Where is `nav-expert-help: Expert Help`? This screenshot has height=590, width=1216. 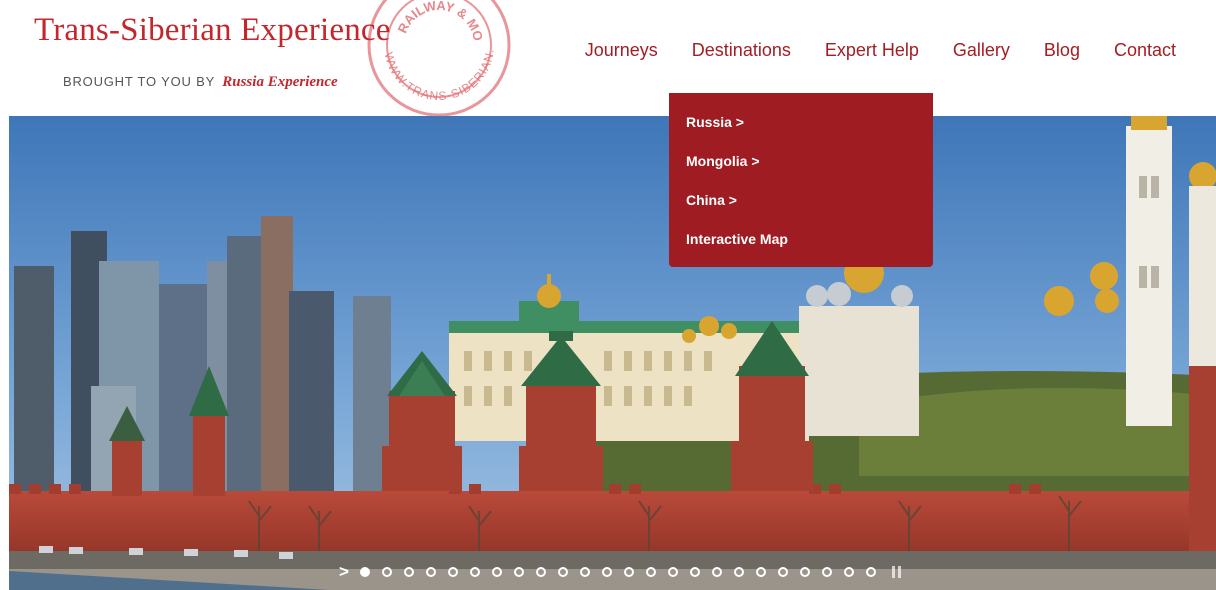 nav-expert-help: Expert Help is located at coordinates (872, 50).